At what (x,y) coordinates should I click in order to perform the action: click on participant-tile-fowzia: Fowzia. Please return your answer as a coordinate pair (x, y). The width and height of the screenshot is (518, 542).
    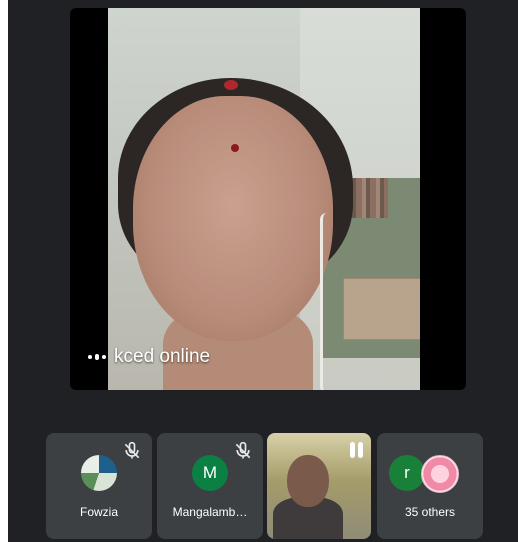
    Looking at the image, I should click on (99, 486).